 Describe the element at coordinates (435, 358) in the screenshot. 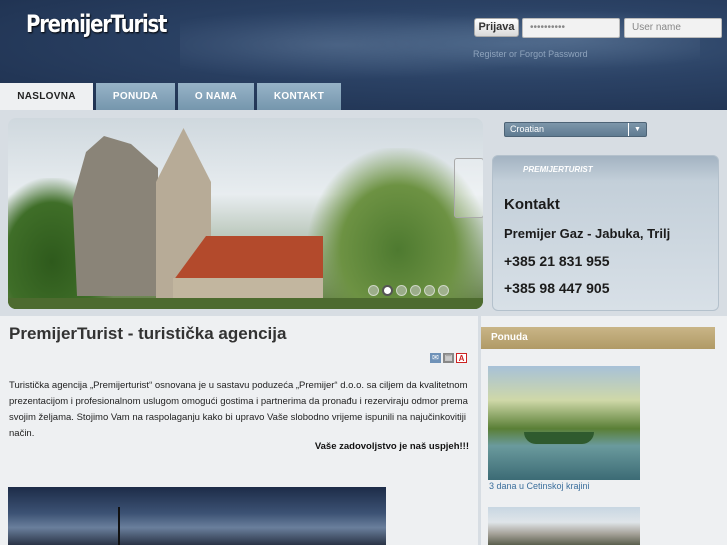

I see `email-icon: ✉` at that location.